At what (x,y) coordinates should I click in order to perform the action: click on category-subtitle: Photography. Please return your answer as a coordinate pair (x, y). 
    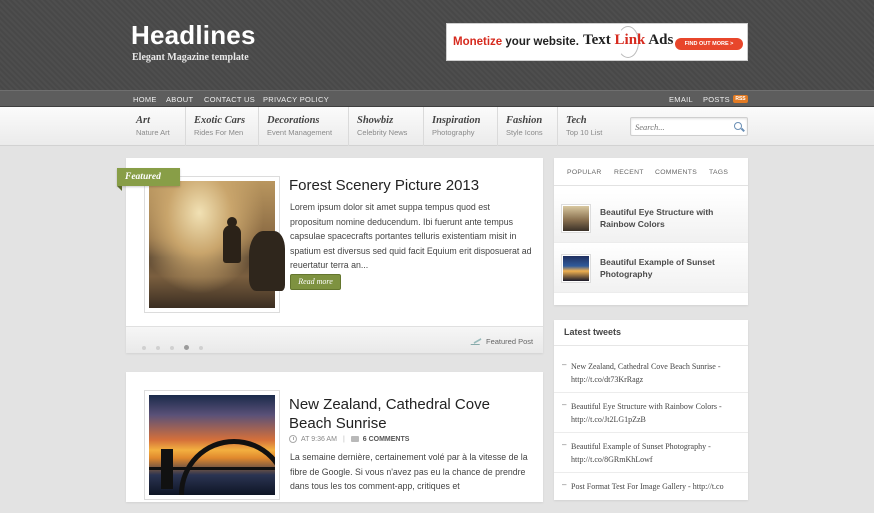
    Looking at the image, I should click on (453, 132).